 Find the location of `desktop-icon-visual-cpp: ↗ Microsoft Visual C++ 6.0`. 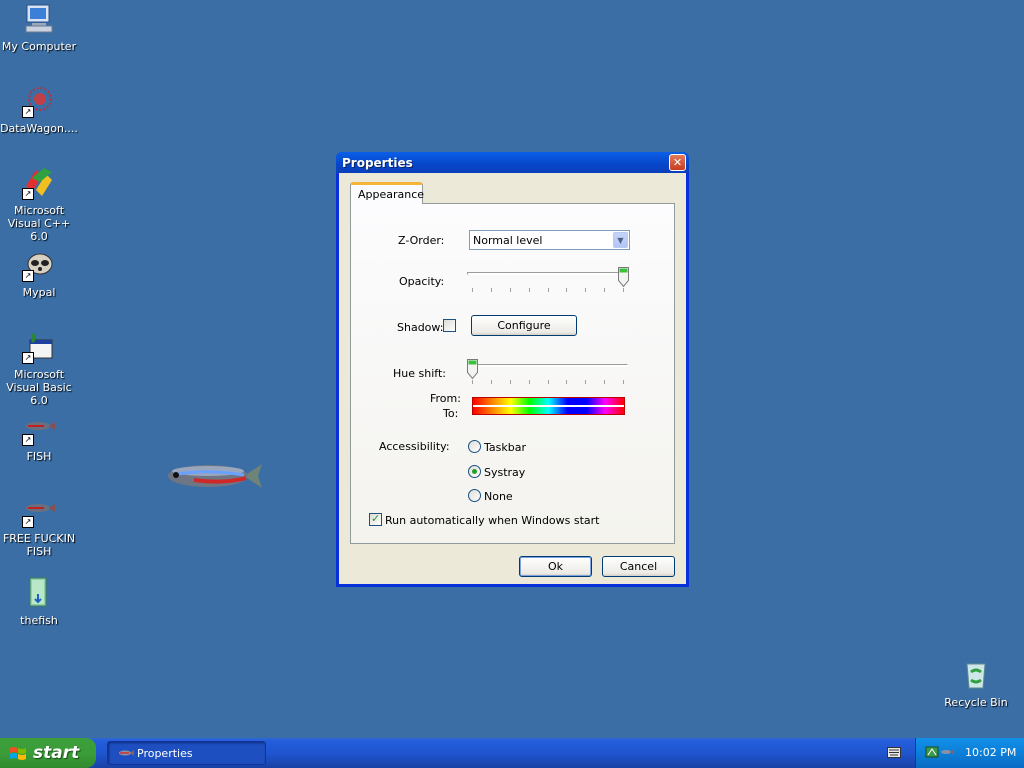

desktop-icon-visual-cpp: ↗ Microsoft Visual C++ 6.0 is located at coordinates (39, 204).